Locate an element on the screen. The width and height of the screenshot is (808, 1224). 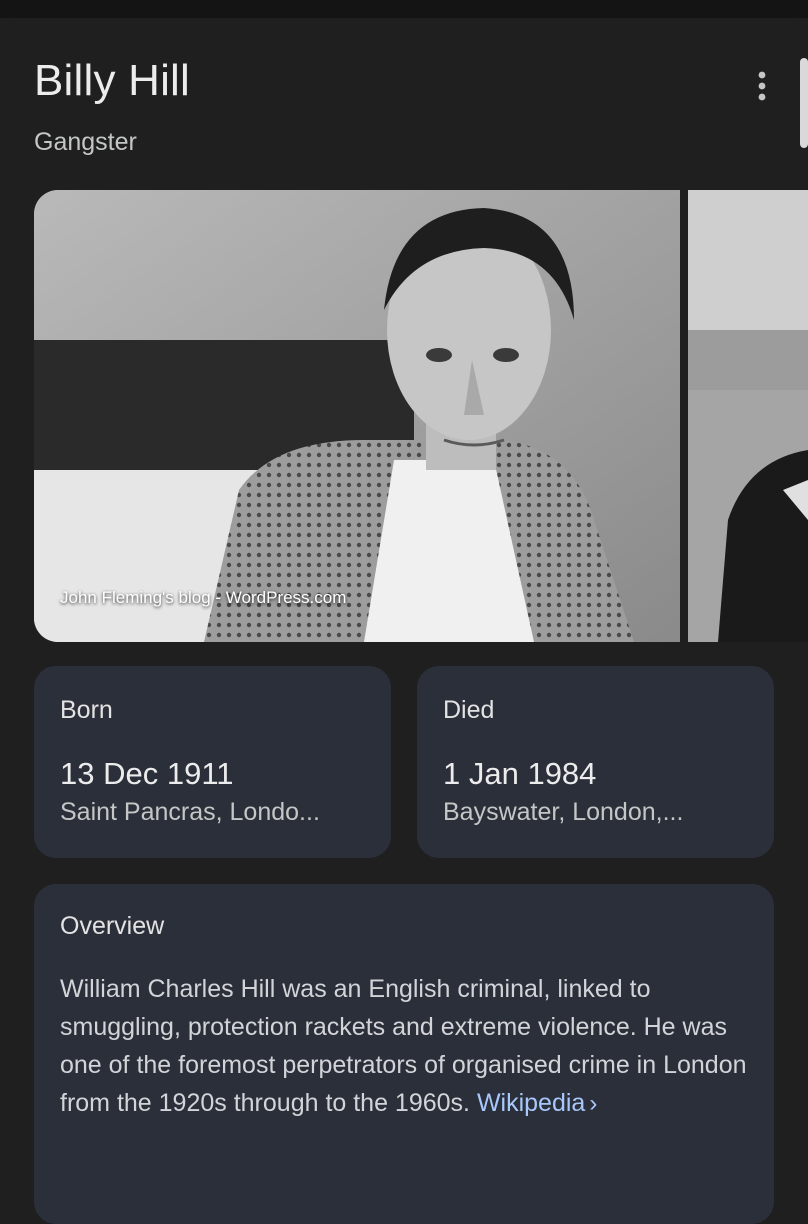
status-strip is located at coordinates (404, 9).